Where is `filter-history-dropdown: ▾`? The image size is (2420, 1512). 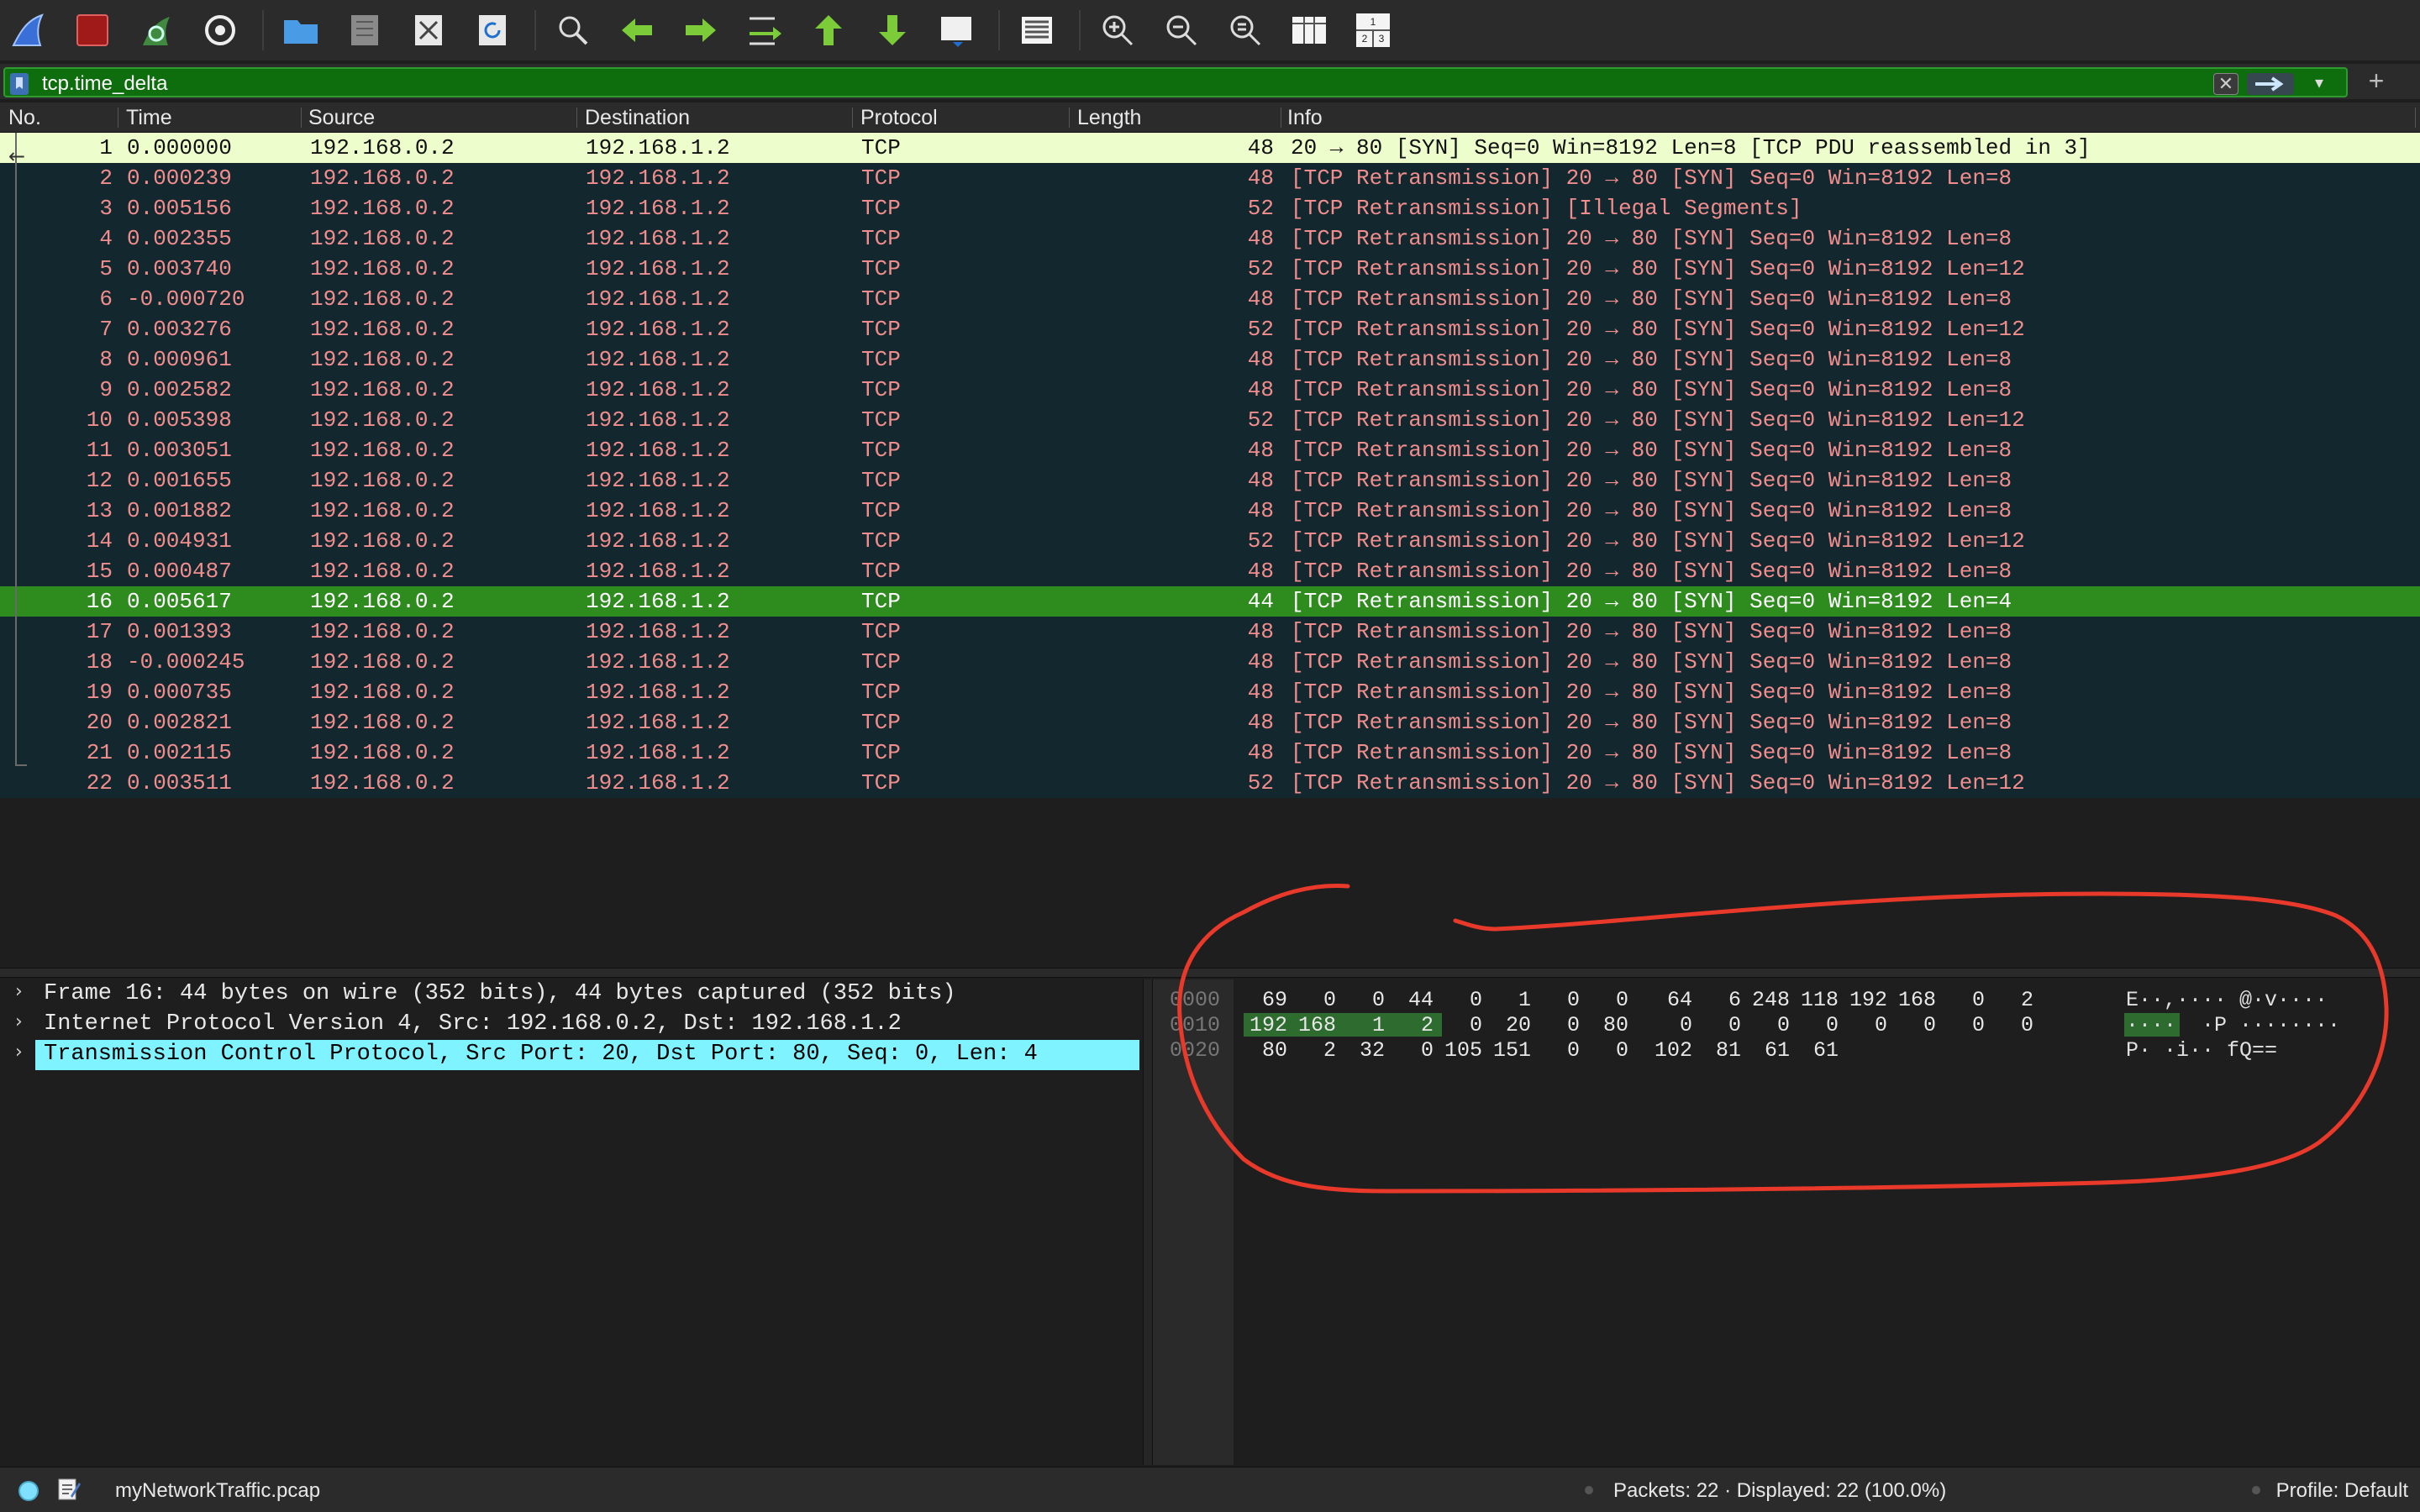
filter-history-dropdown: ▾ is located at coordinates (2319, 83).